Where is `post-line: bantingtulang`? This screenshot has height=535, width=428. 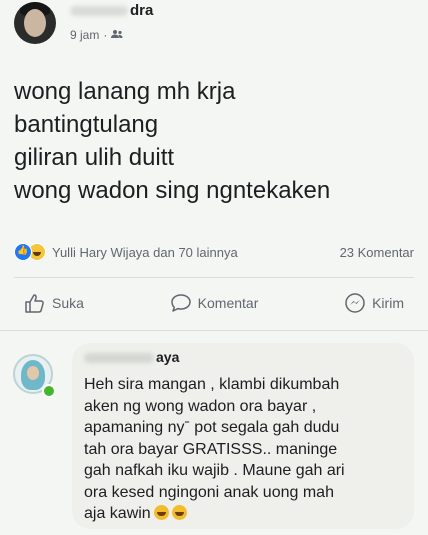
post-line: bantingtulang is located at coordinates (86, 124).